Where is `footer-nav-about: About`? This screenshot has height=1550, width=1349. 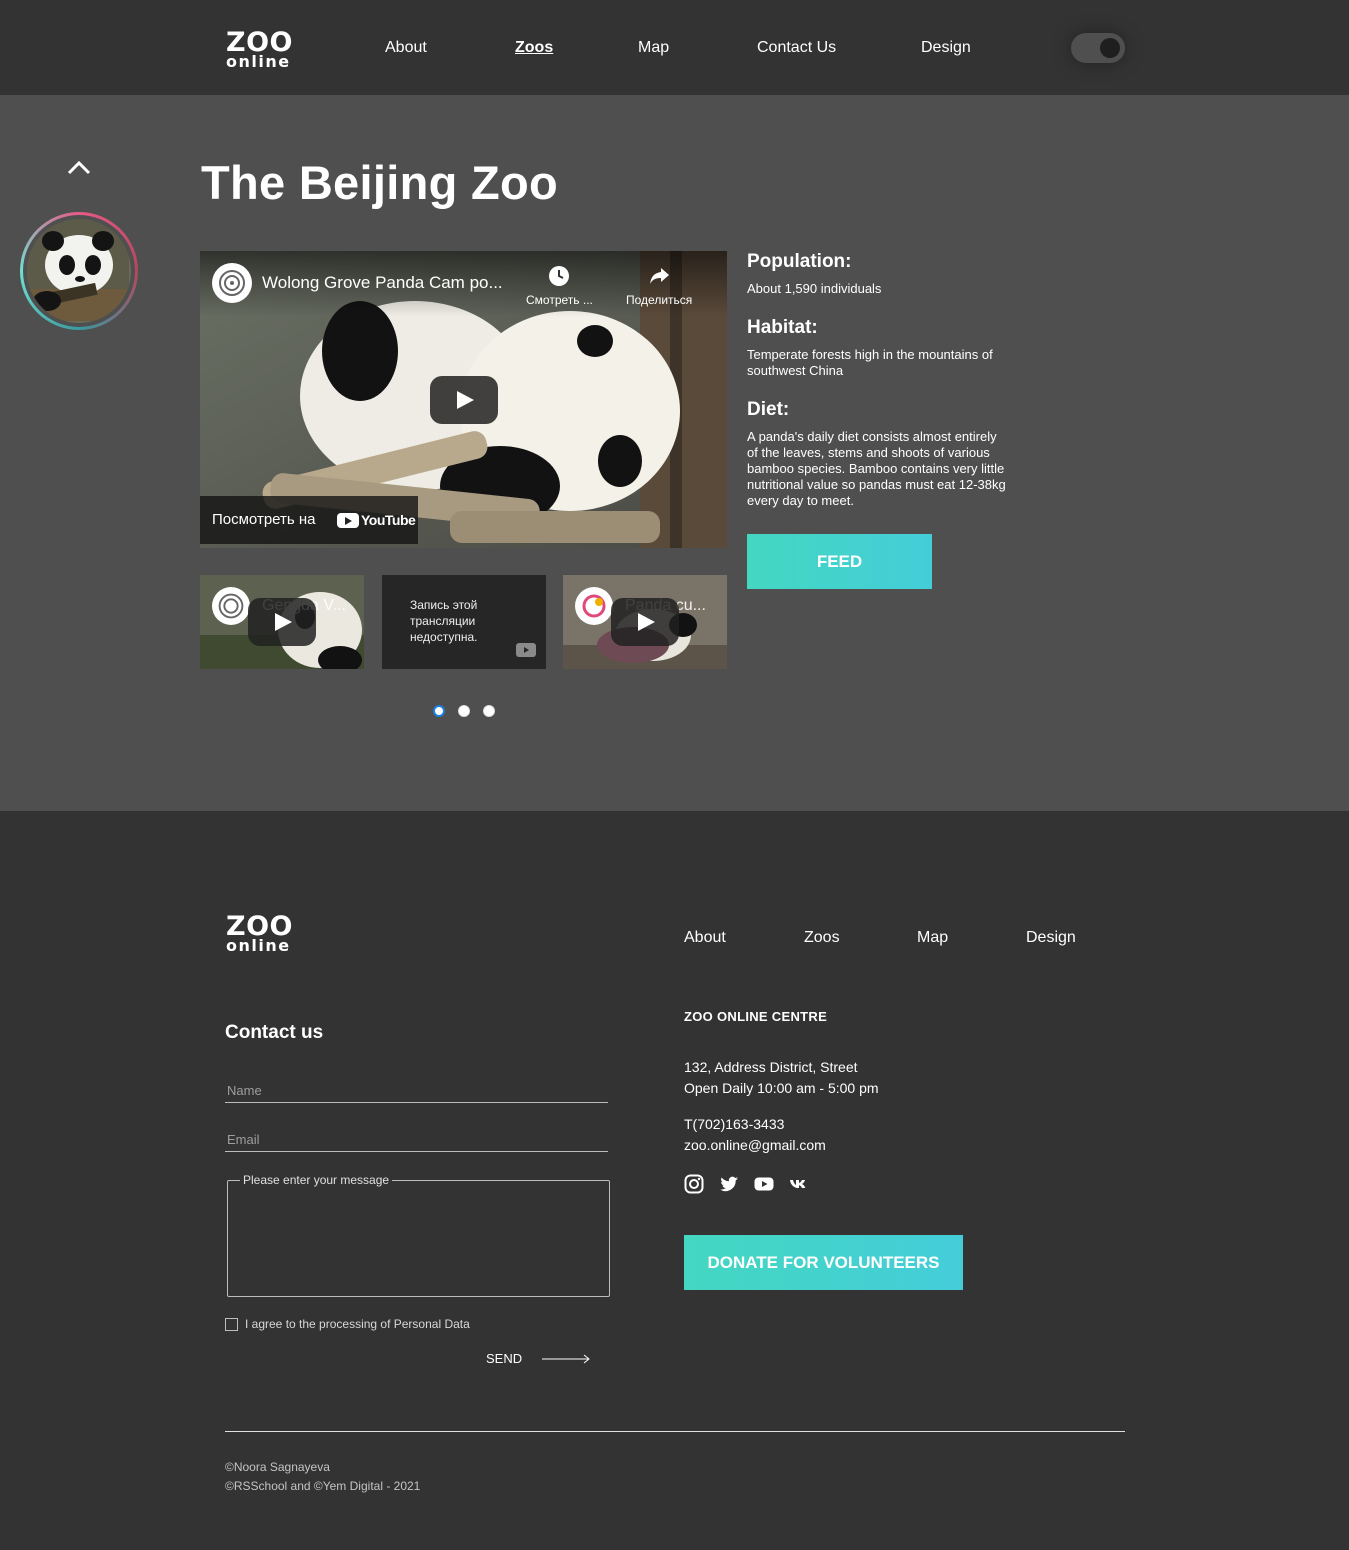 footer-nav-about: About is located at coordinates (705, 938).